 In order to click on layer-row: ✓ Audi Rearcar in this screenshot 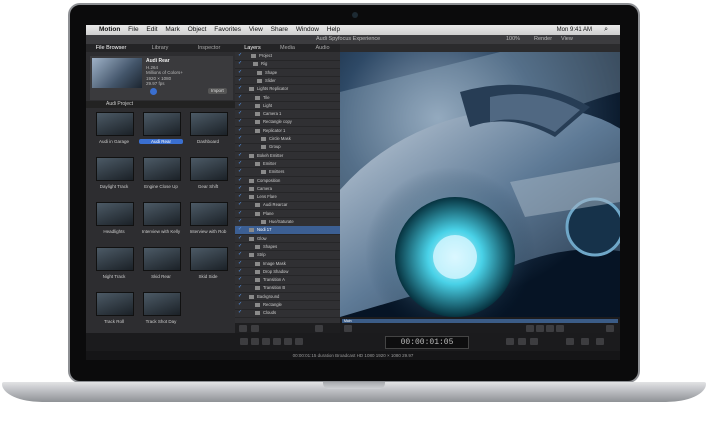, I will do `click(287, 205)`.